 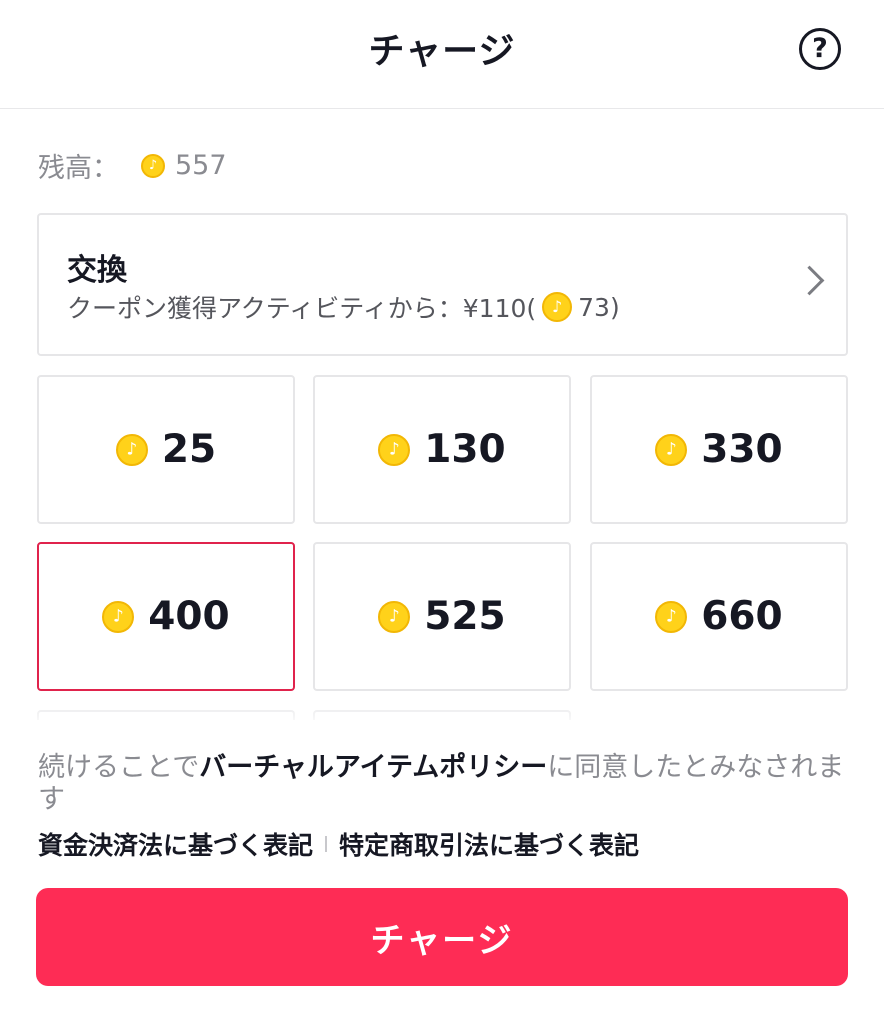 I want to click on coin-package-130: 130, so click(x=442, y=449).